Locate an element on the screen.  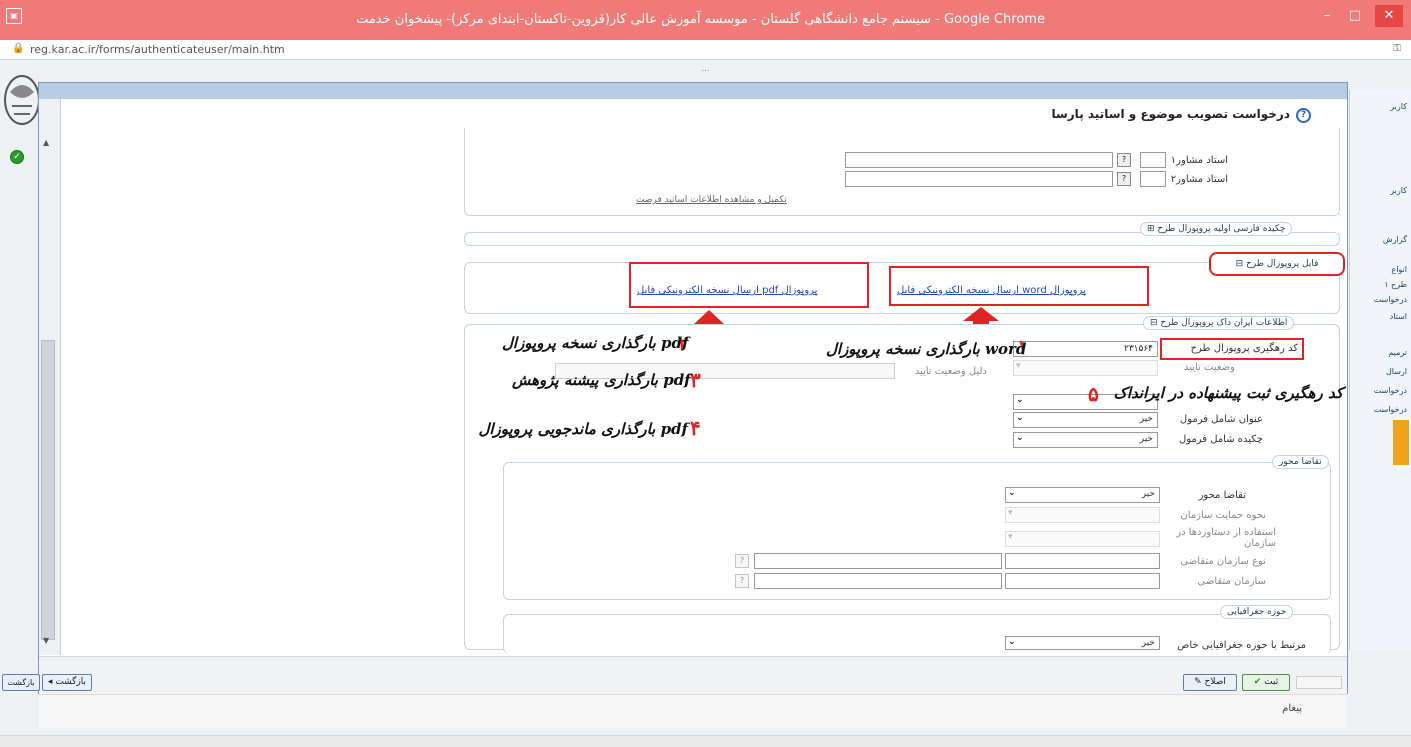
dialog-footer is located at coordinates (693, 675).